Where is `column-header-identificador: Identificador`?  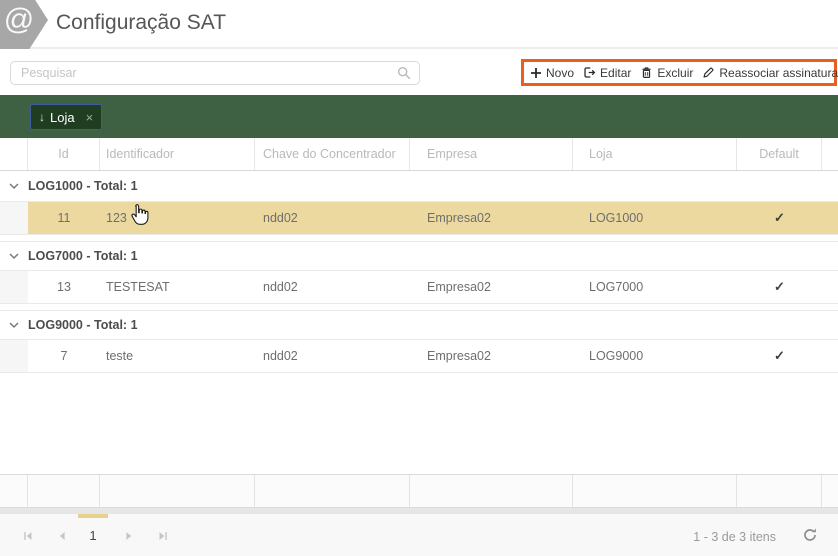 column-header-identificador: Identificador is located at coordinates (177, 154).